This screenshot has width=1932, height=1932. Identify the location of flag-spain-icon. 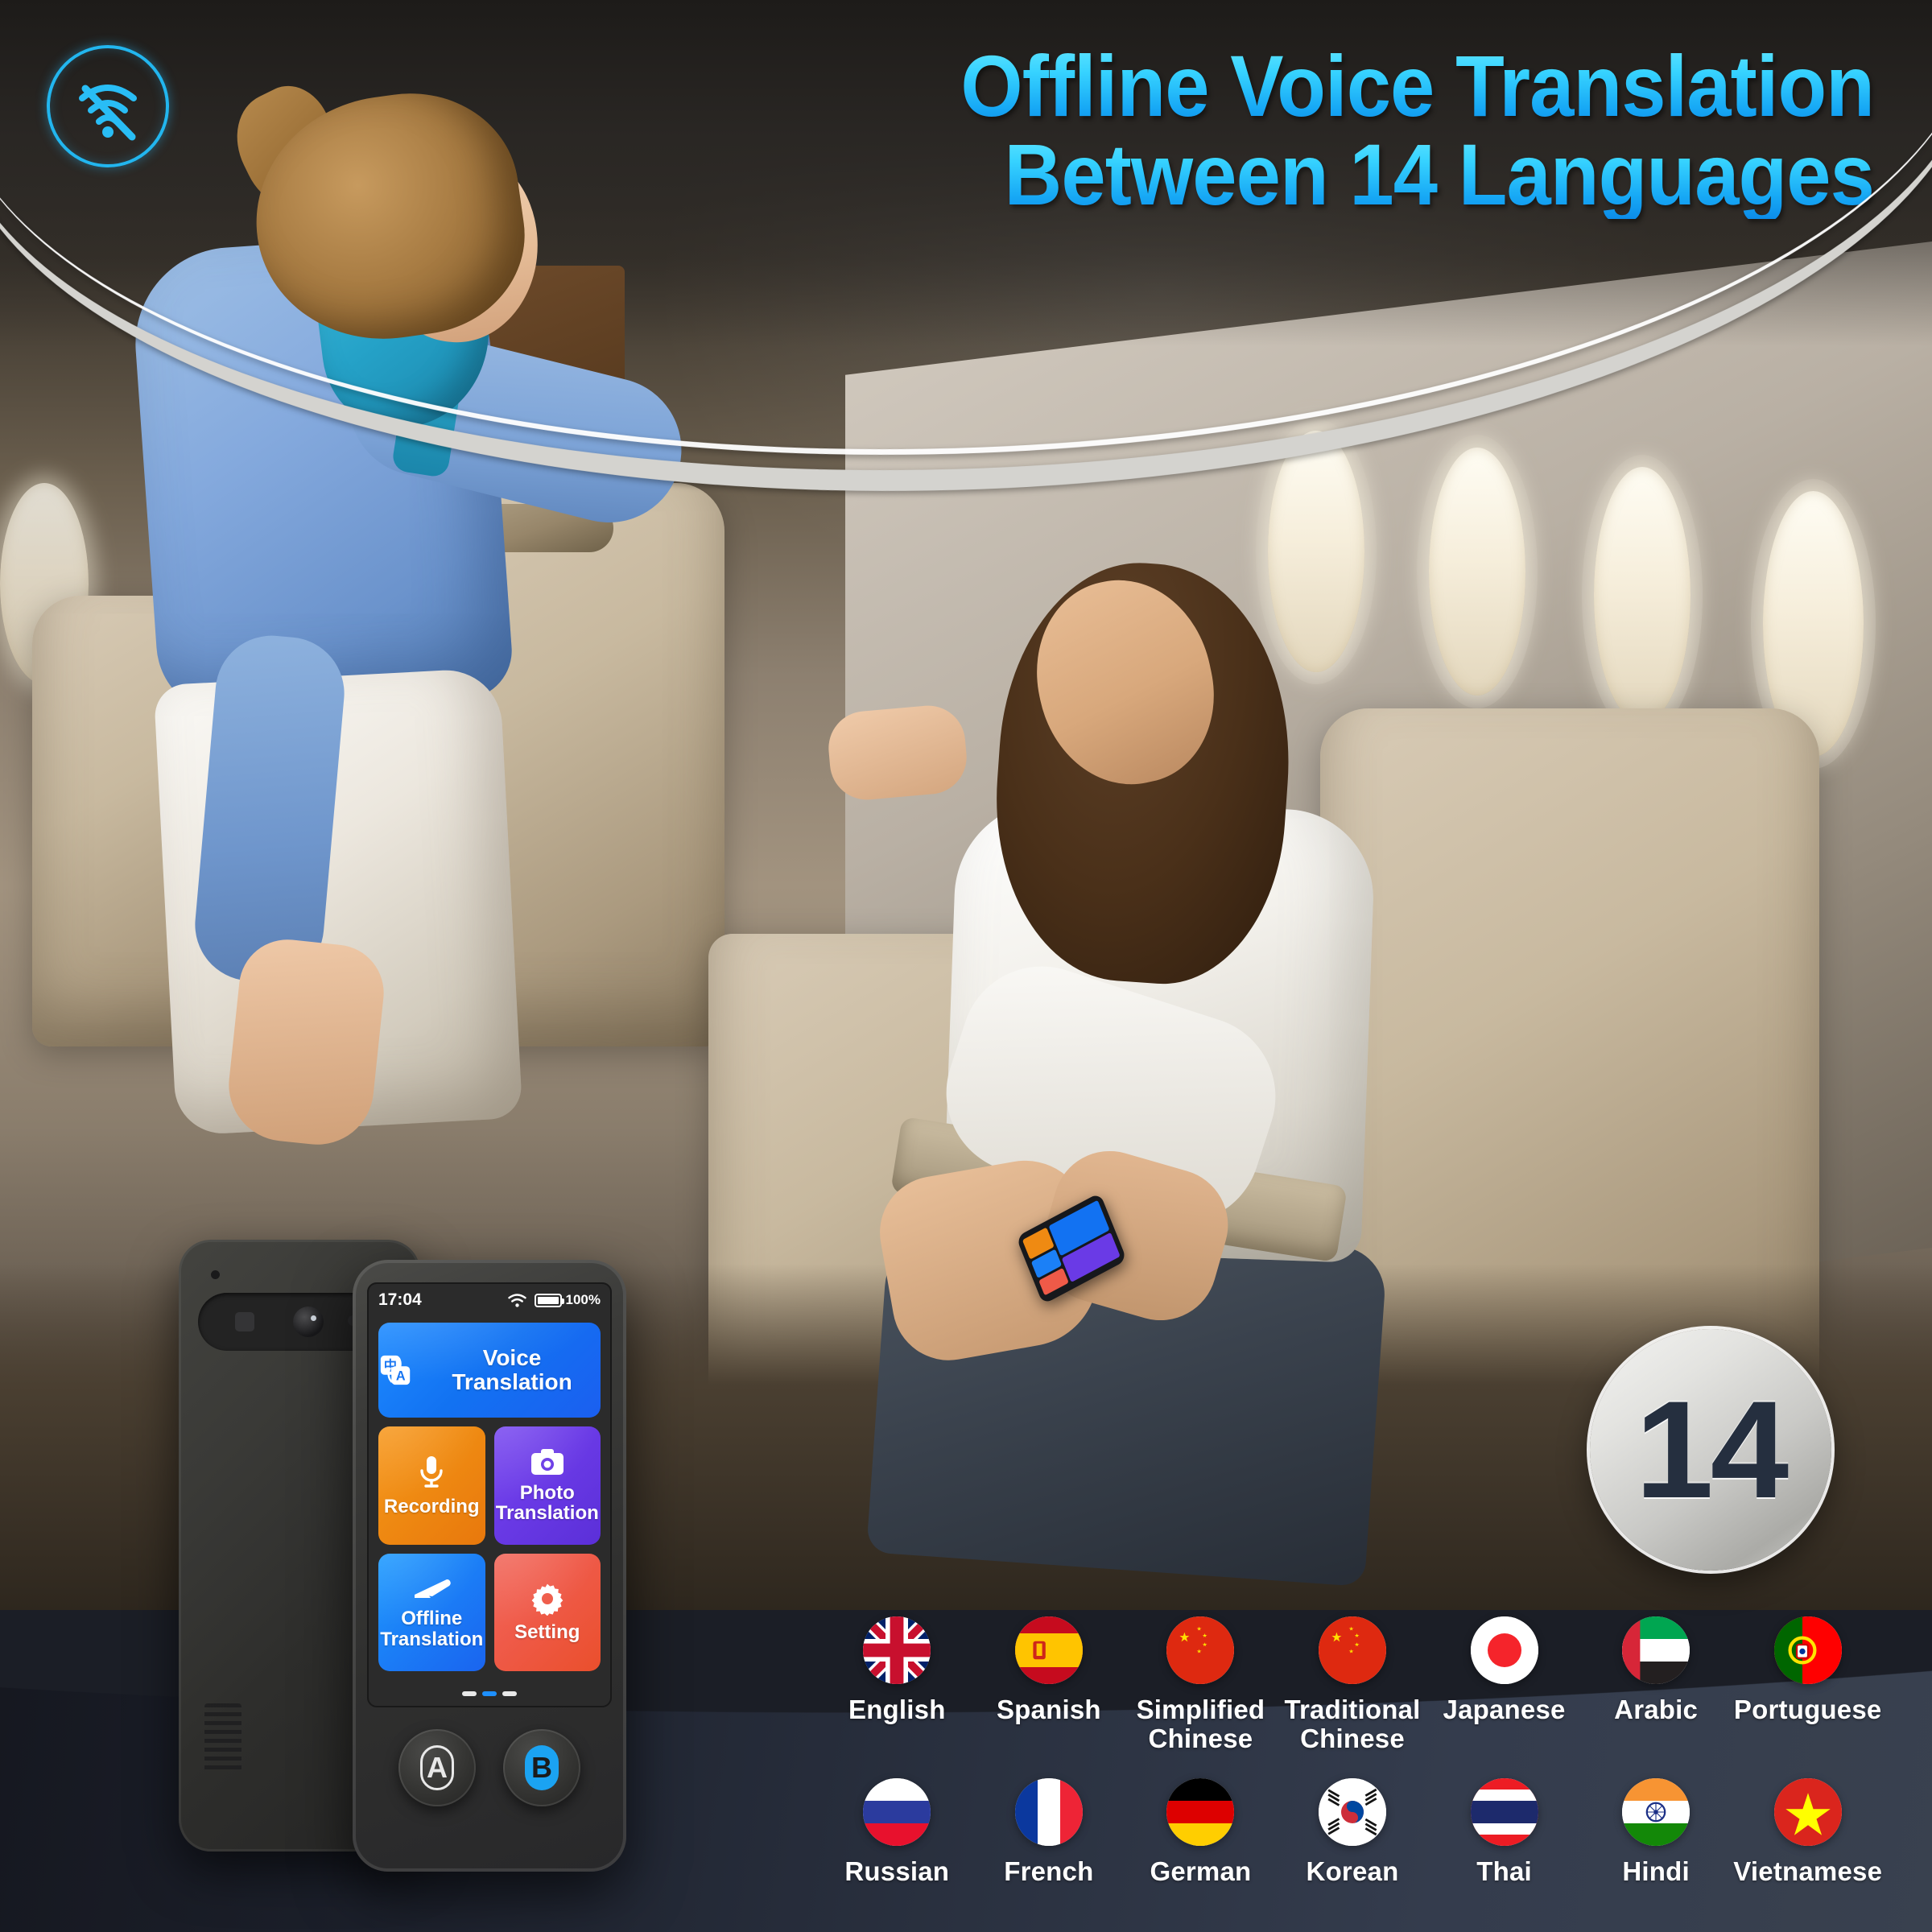
(1048, 1650).